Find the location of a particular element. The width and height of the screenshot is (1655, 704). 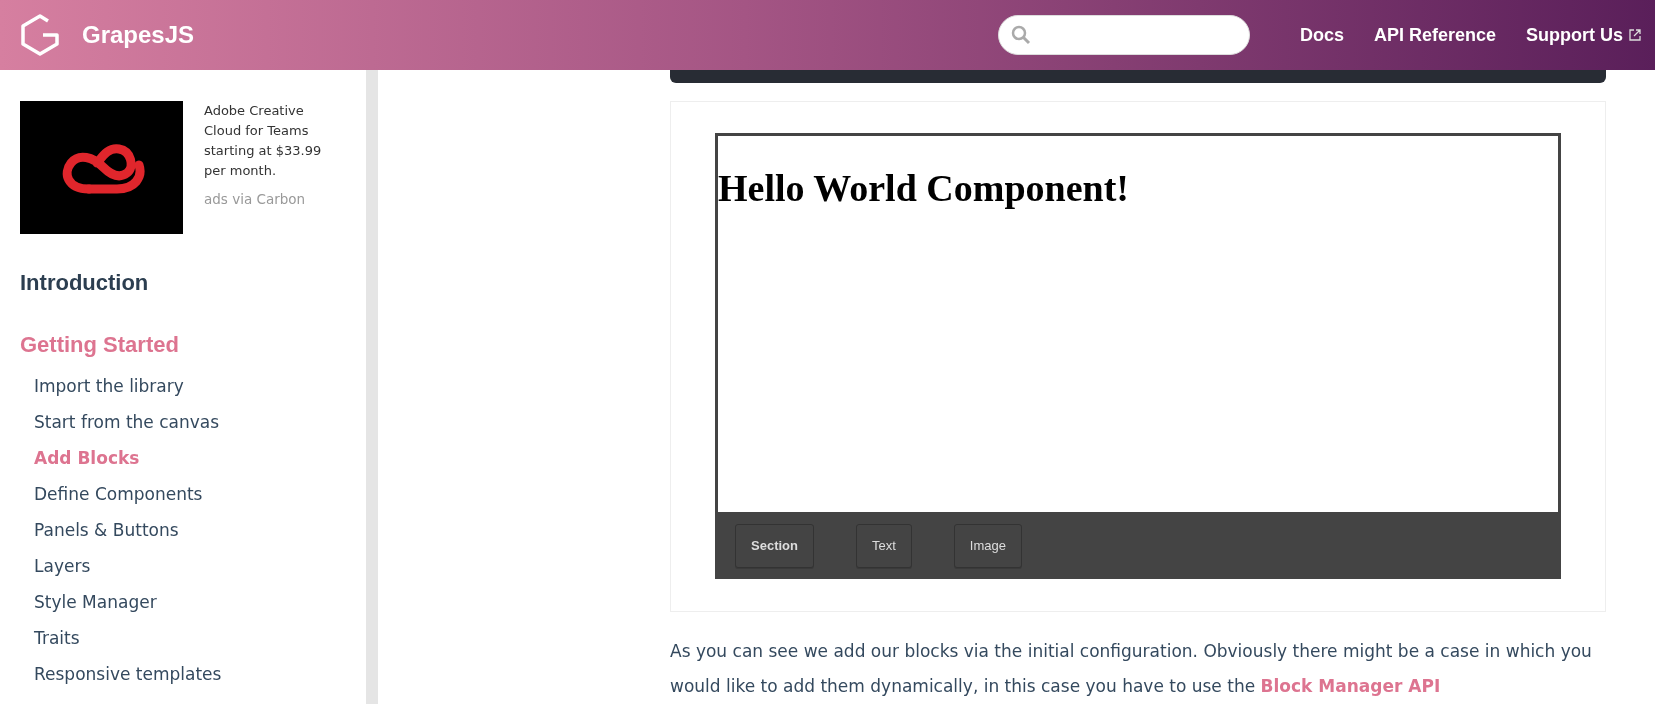

nav-link: Support Us is located at coordinates (1583, 35).